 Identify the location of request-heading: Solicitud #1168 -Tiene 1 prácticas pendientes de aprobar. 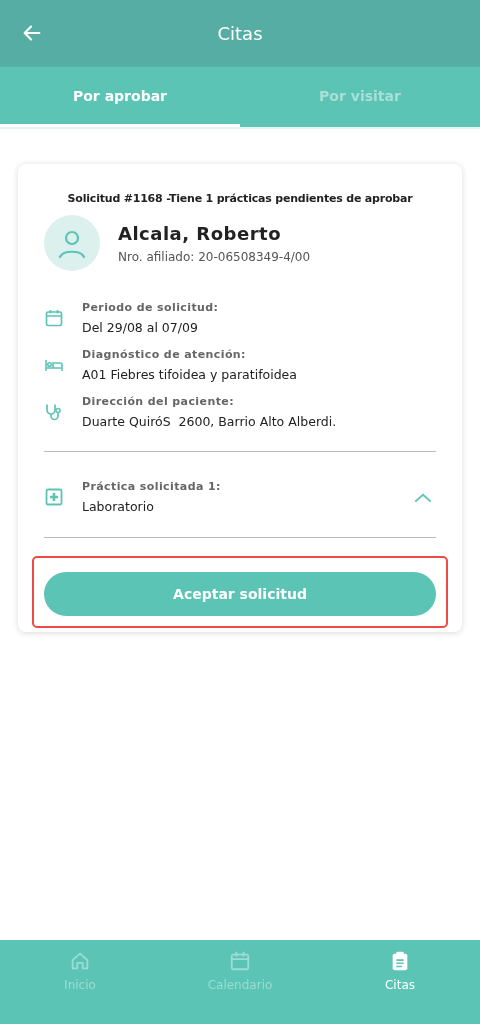
(240, 198).